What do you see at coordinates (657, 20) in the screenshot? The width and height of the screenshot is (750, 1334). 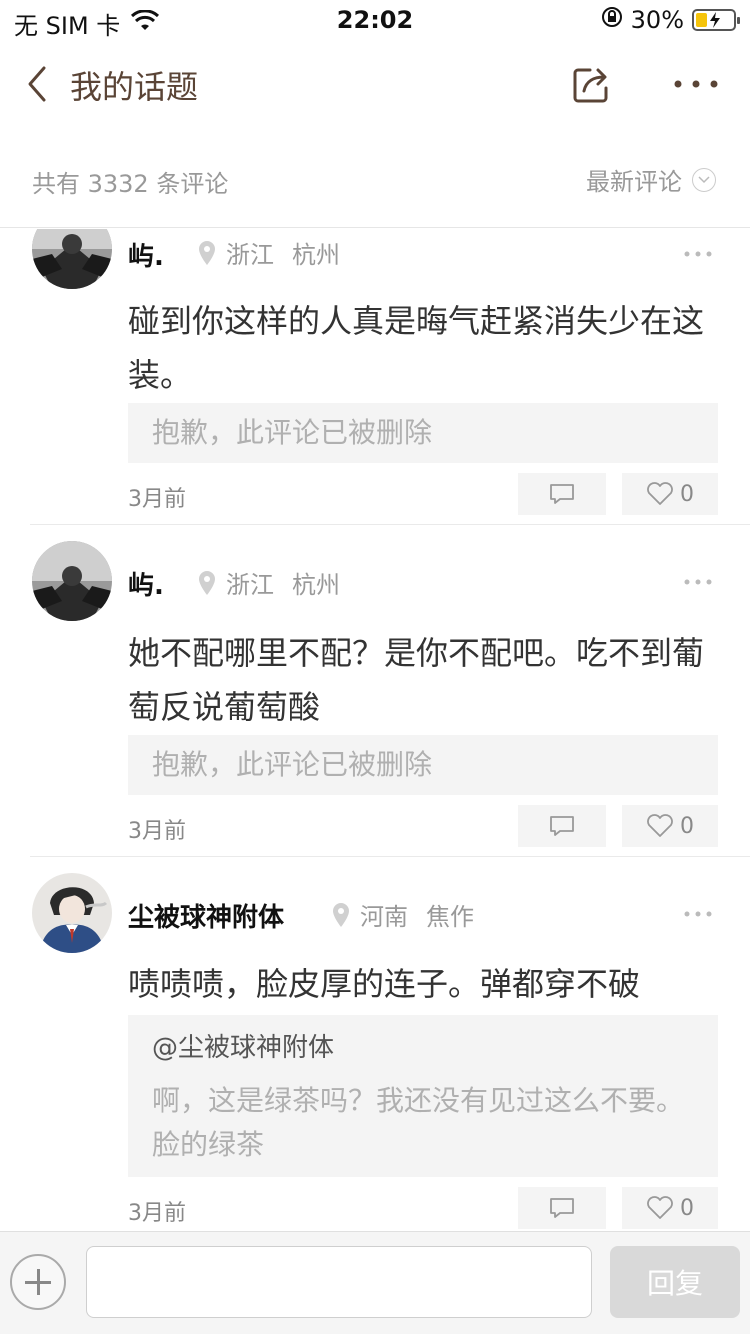 I see `battery-percent: 30%` at bounding box center [657, 20].